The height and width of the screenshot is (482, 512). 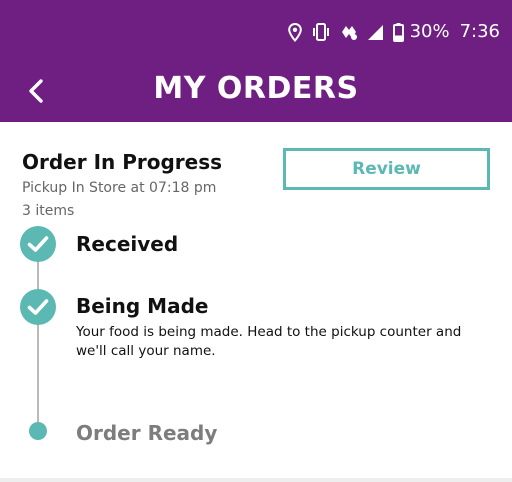 I want to click on pickup-time: Pickup In Store at 07:18 pm, so click(x=119, y=188).